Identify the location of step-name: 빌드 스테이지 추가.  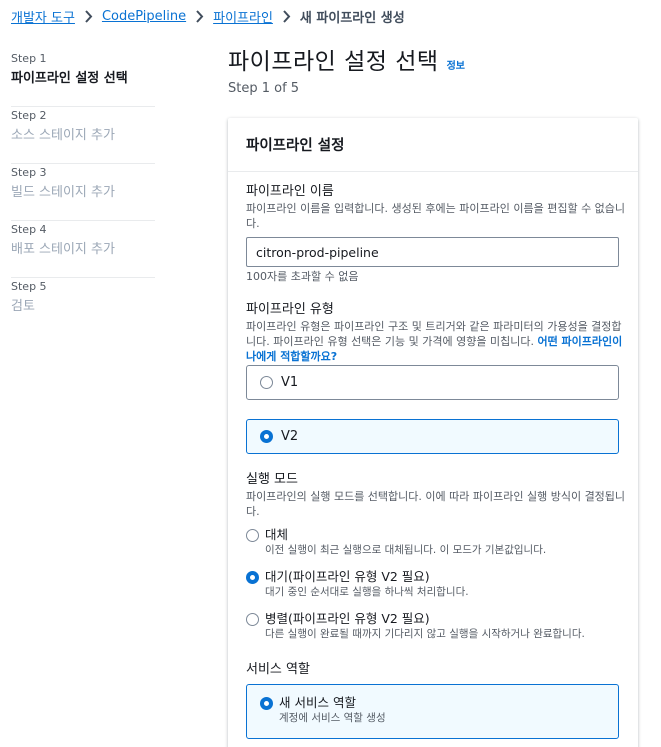
(63, 192).